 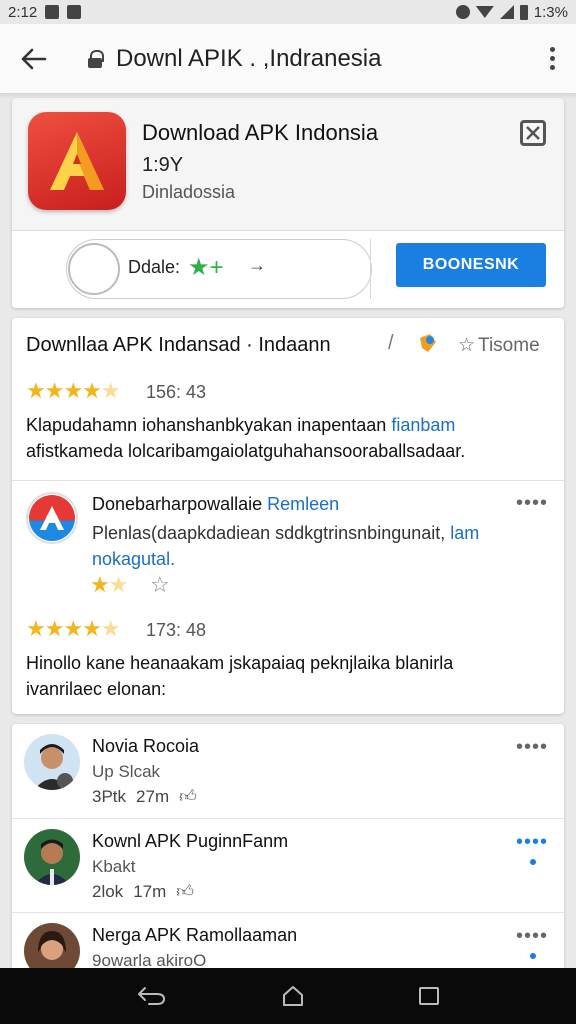 I want to click on favorite-button: ☆ Tisome, so click(x=499, y=345).